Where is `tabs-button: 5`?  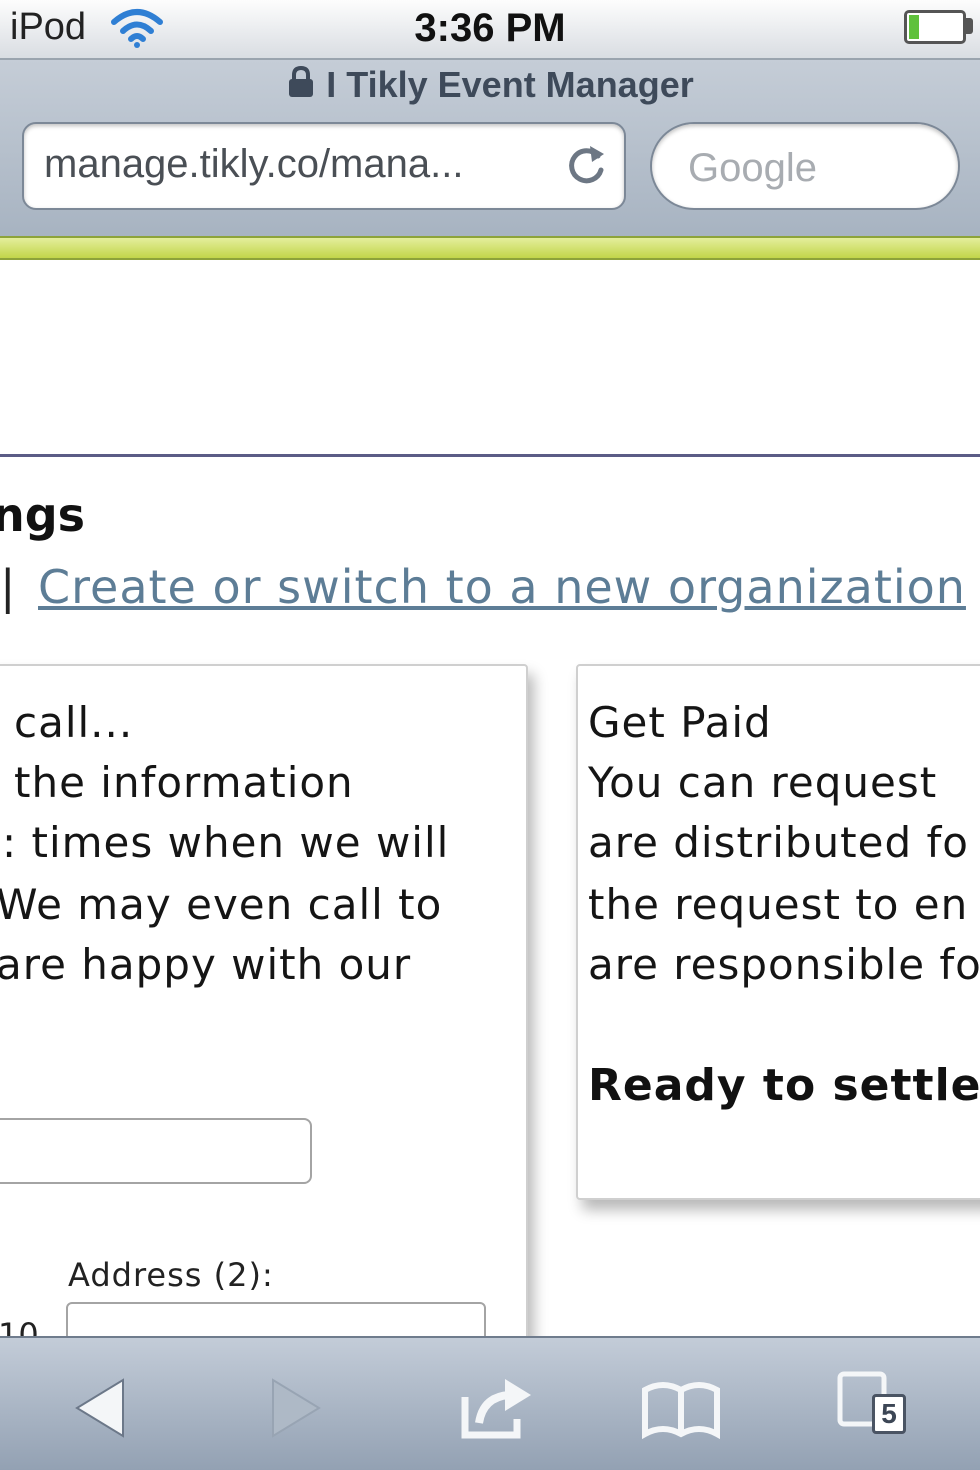
tabs-button: 5 is located at coordinates (875, 1408).